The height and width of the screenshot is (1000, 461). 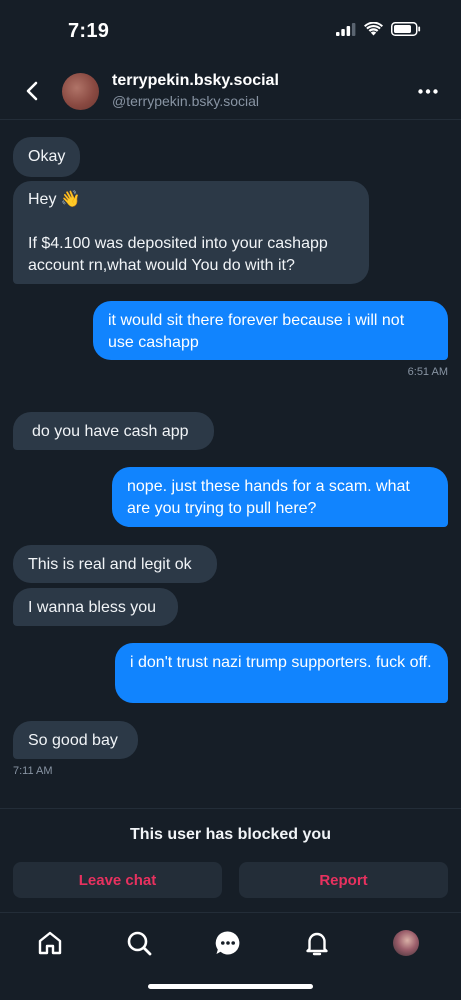 I want to click on tab-profile, so click(x=406, y=943).